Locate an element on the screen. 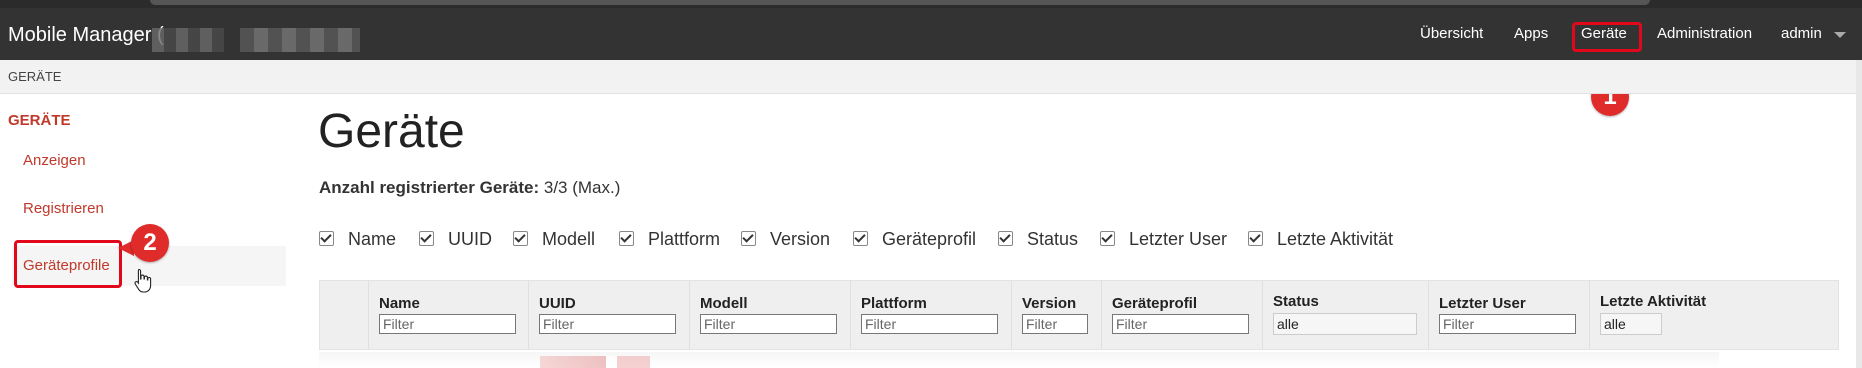 The image size is (1862, 368). toggle-label: Modell is located at coordinates (569, 239).